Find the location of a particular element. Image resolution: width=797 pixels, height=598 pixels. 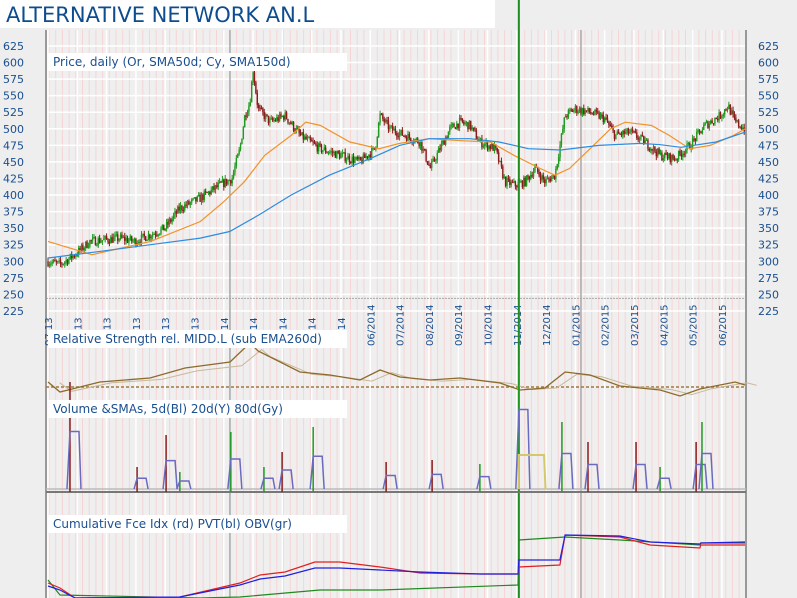

y-tick-label-left: 375 is located at coordinates (13, 212).